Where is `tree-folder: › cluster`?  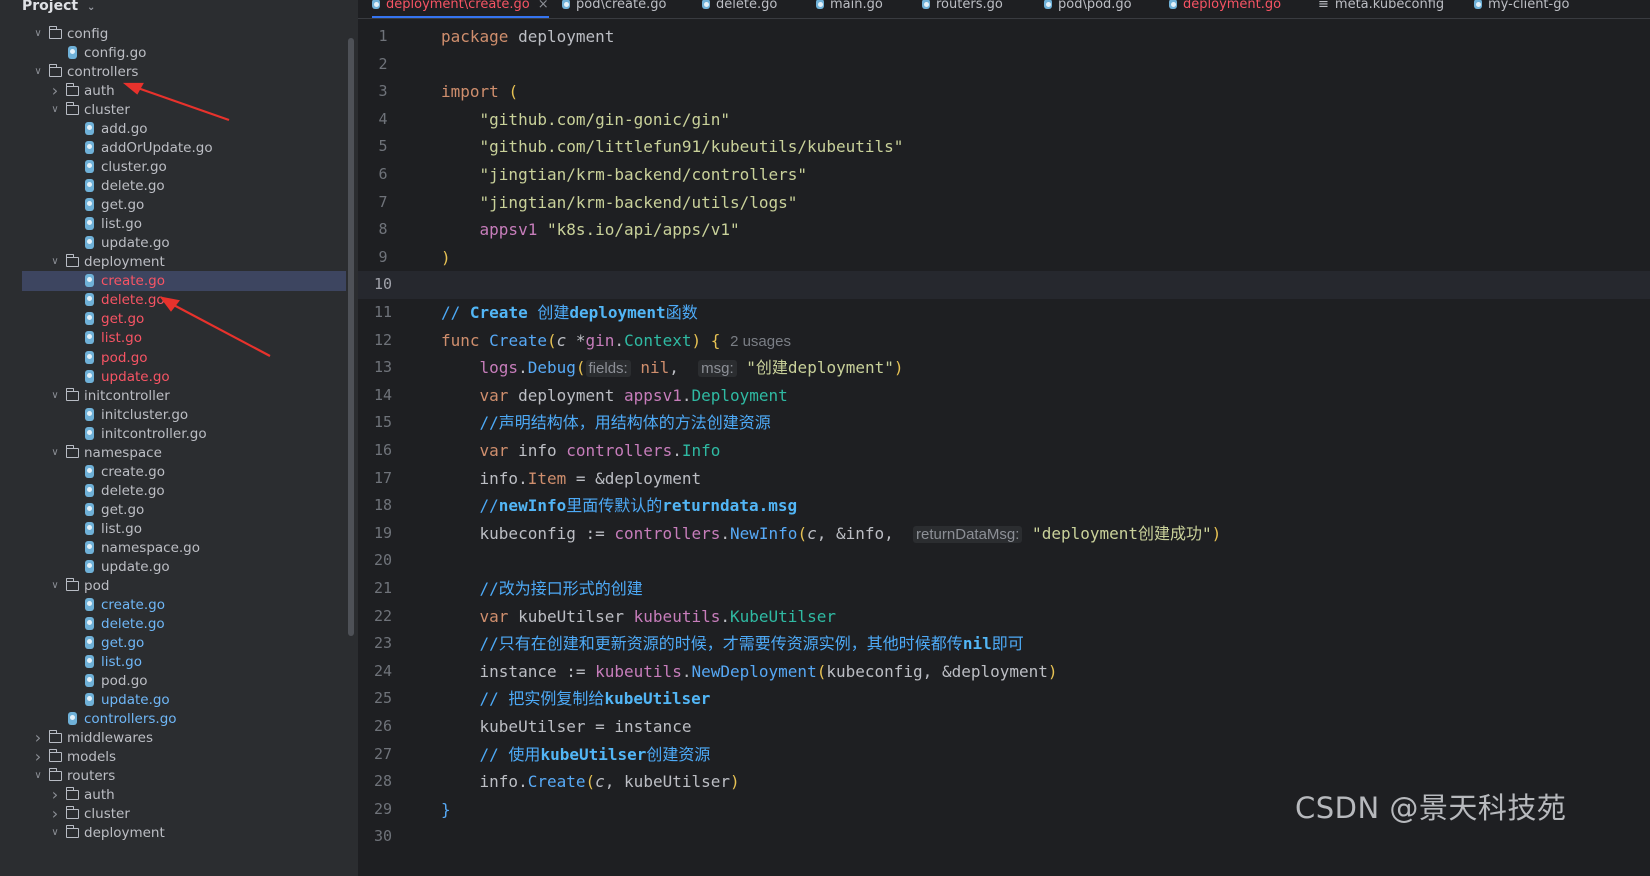 tree-folder: › cluster is located at coordinates (180, 814).